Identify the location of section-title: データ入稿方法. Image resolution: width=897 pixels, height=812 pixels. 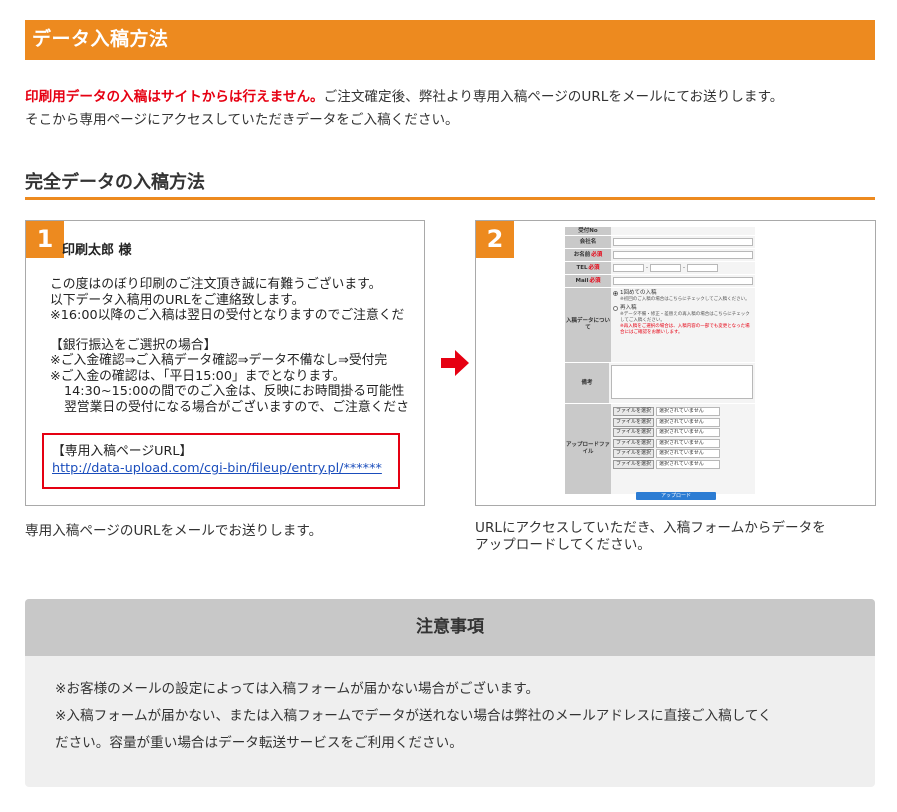
(100, 39).